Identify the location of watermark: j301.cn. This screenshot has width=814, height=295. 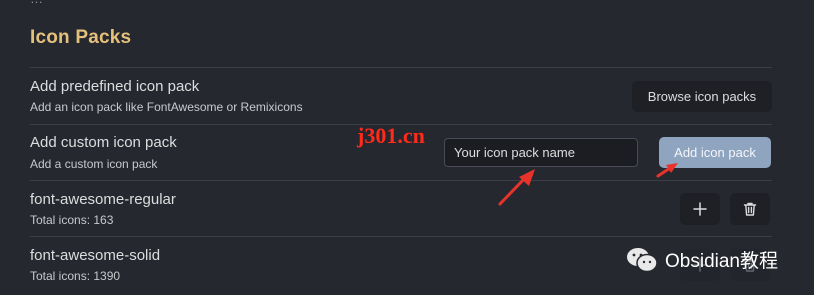
(391, 135).